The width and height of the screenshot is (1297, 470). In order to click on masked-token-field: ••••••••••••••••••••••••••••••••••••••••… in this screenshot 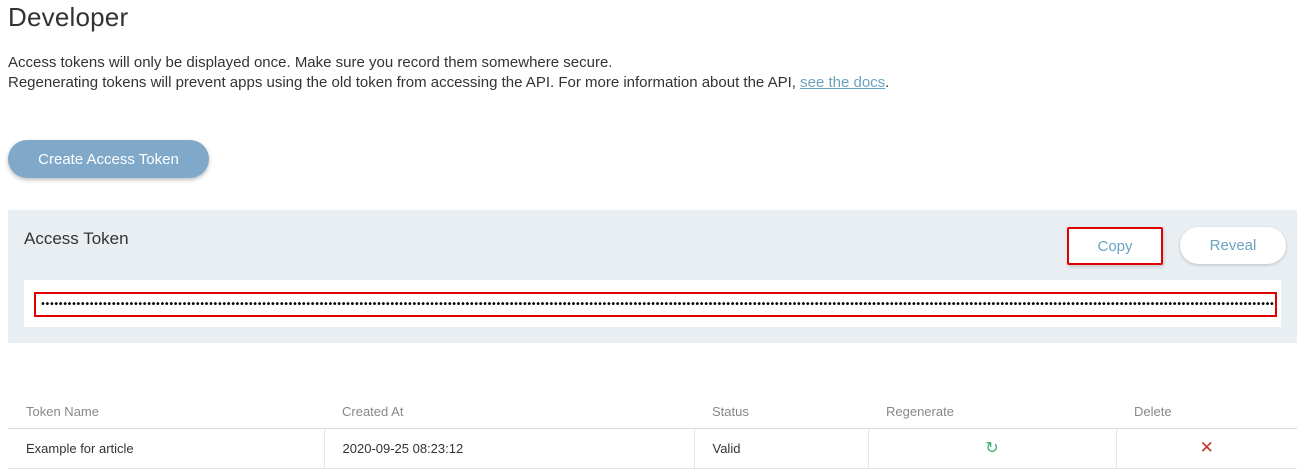, I will do `click(655, 304)`.